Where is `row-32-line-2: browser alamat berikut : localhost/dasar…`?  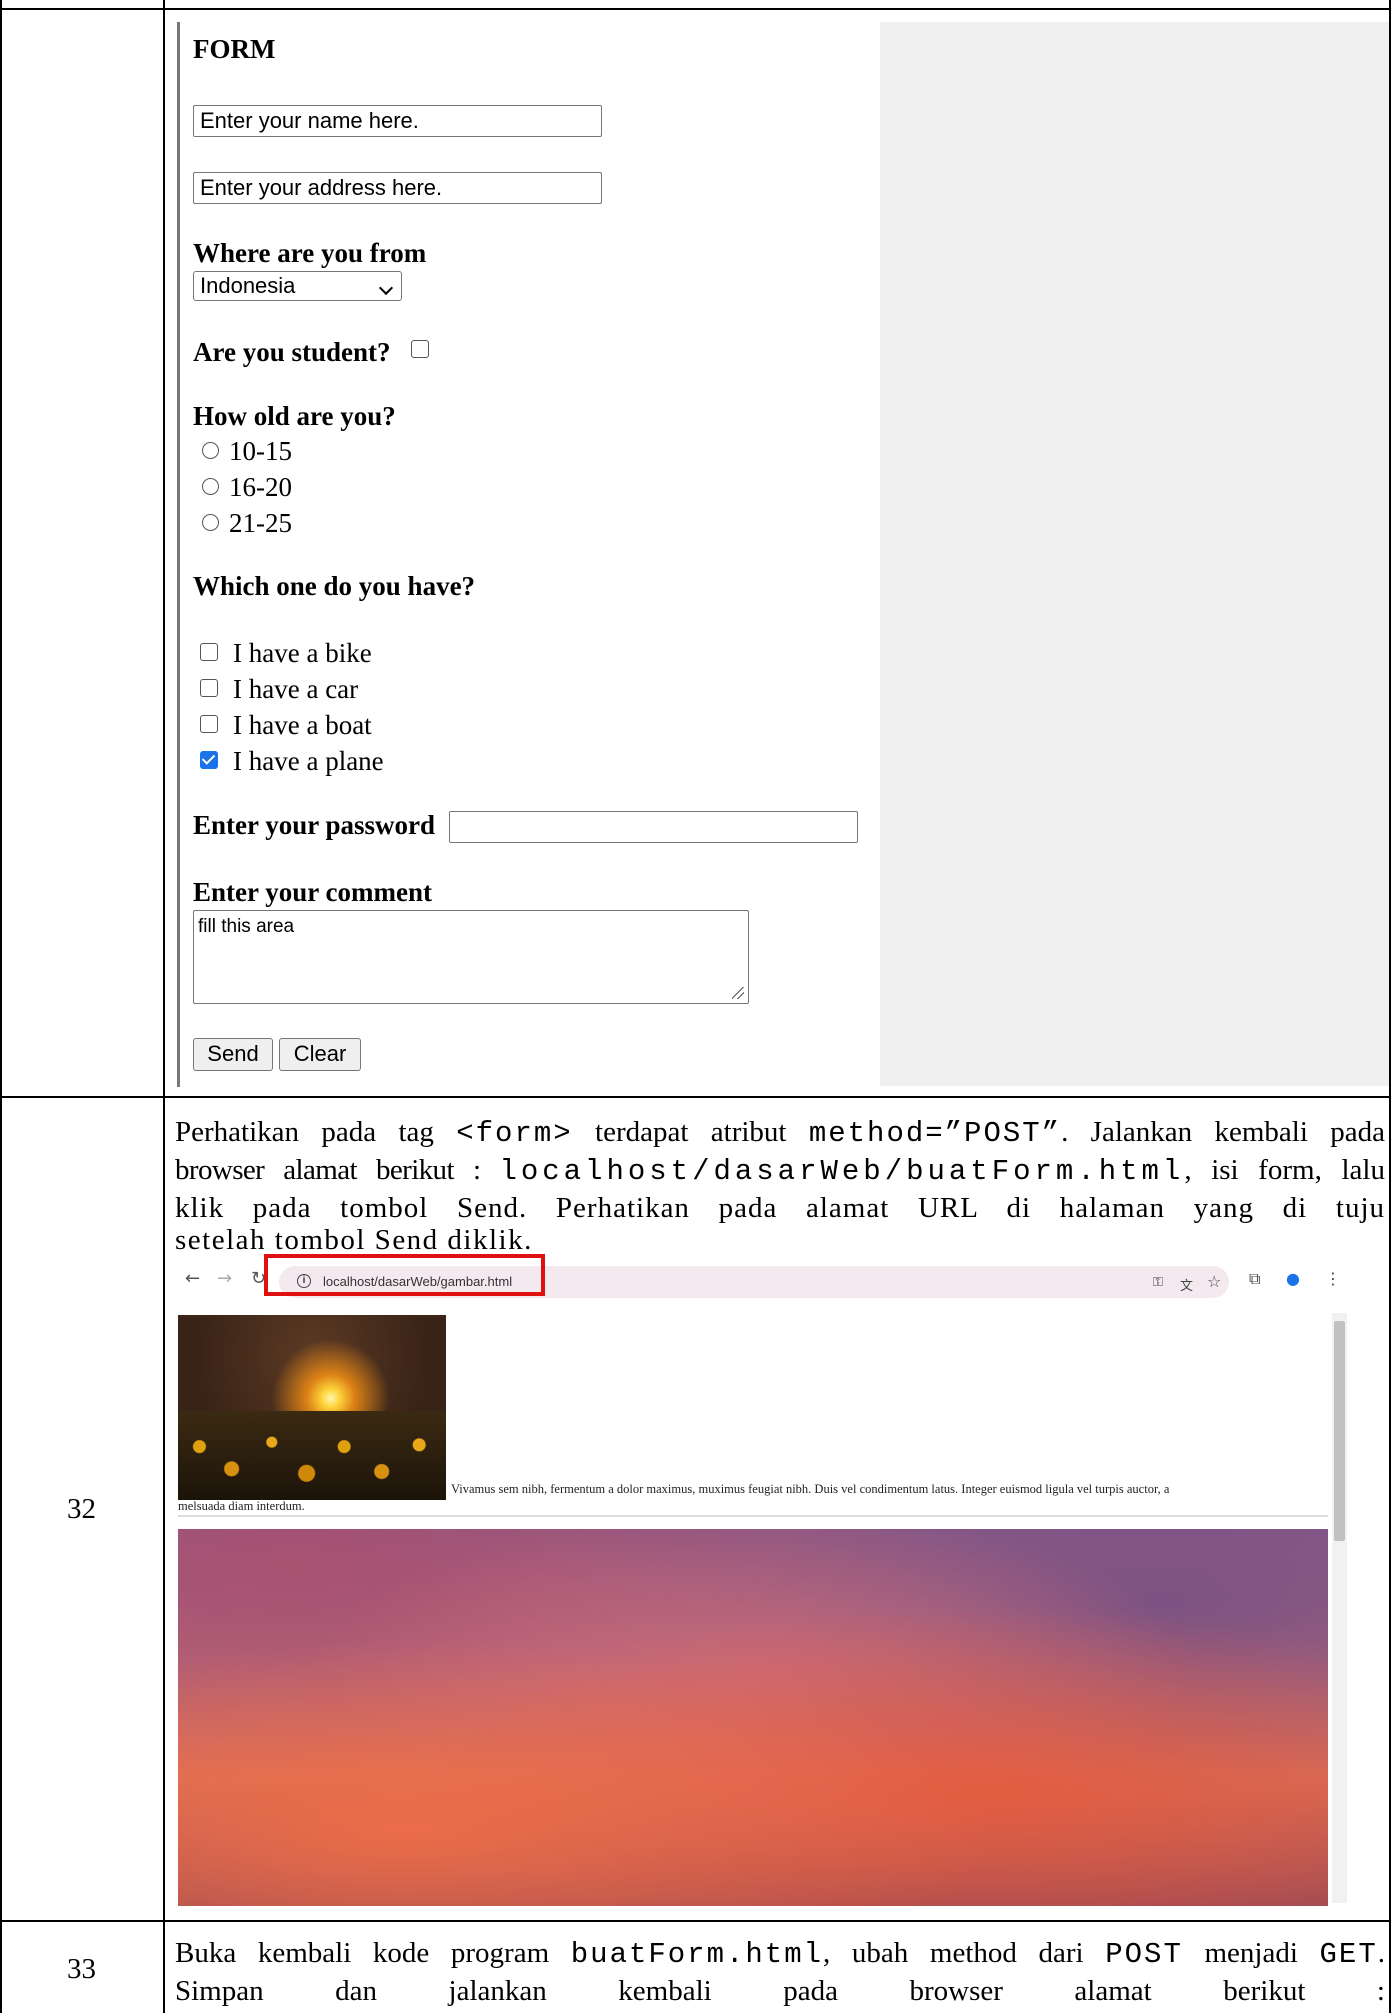 row-32-line-2: browser alamat berikut : localhost/dasar… is located at coordinates (780, 1171).